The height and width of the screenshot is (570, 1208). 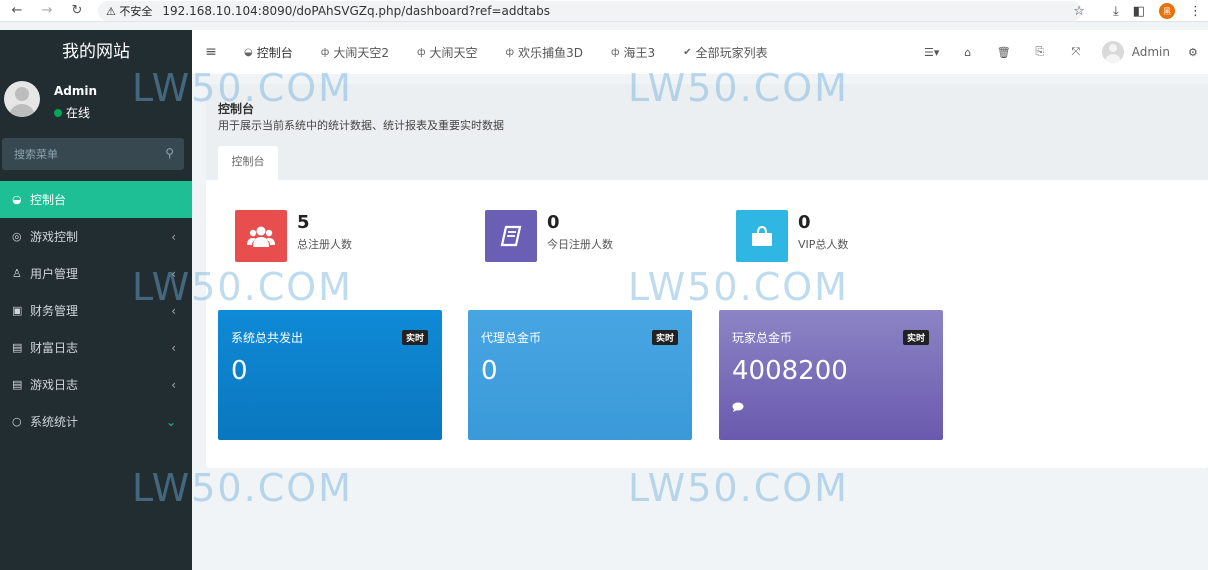 I want to click on tab-label: 控制台, so click(x=274, y=52).